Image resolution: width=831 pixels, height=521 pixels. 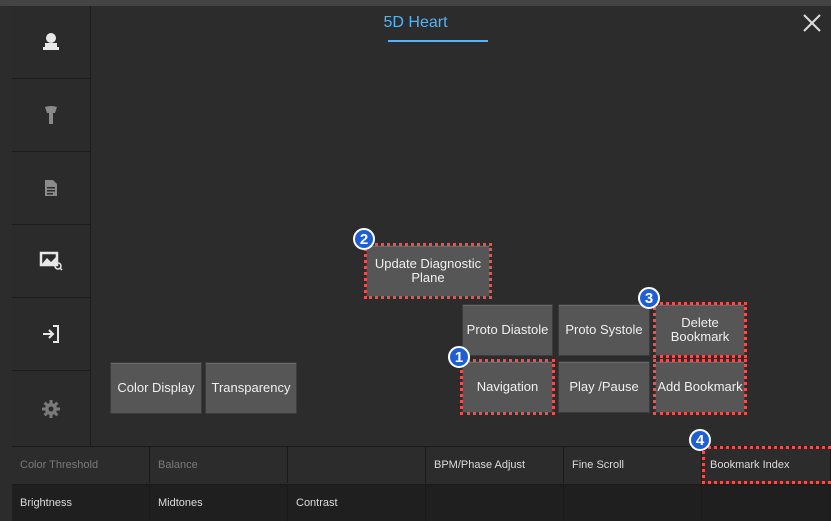 I want to click on control-contrast: Contrast, so click(x=357, y=502).